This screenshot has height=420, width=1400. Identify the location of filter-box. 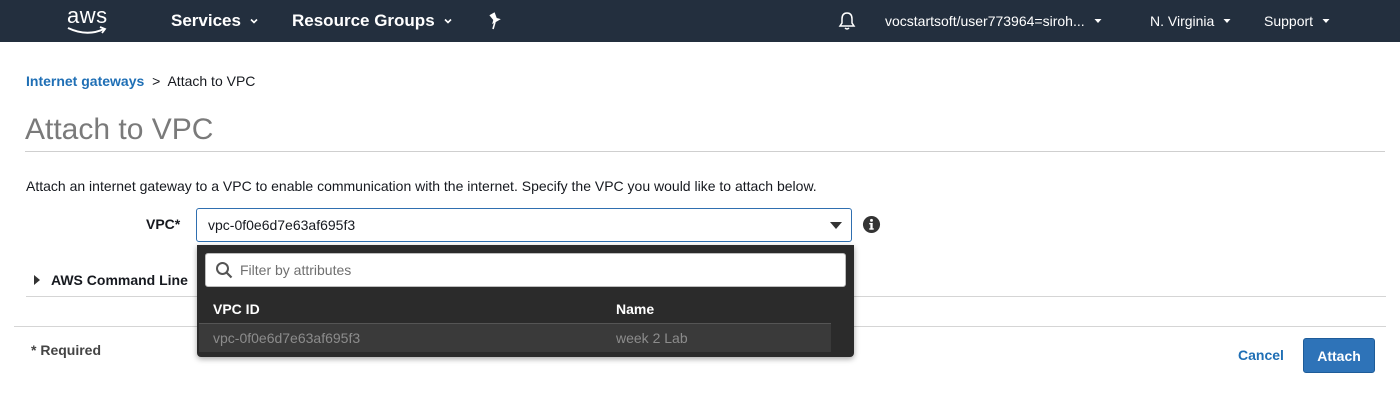
(525, 270).